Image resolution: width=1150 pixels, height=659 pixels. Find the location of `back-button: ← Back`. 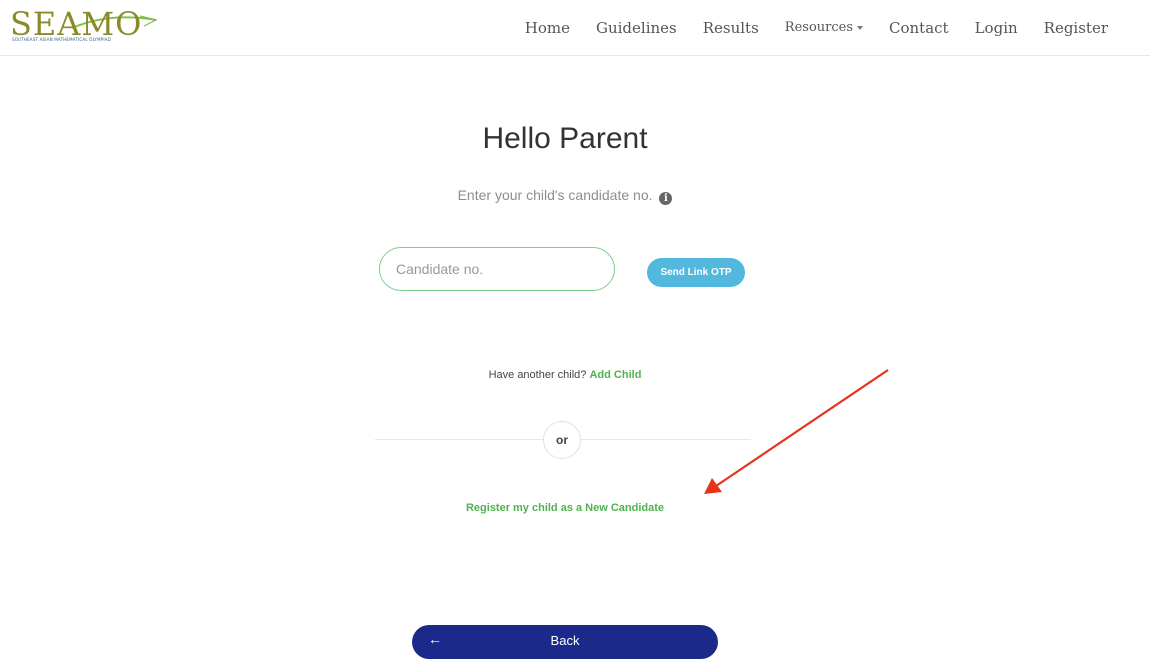

back-button: ← Back is located at coordinates (565, 642).